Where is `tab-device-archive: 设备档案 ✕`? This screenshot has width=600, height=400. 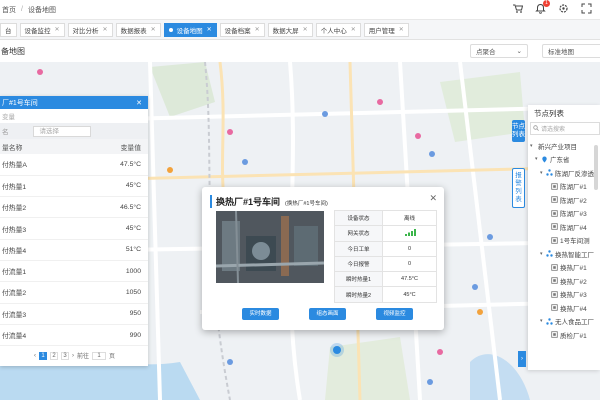
tab-device-archive: 设备档案 ✕ is located at coordinates (242, 29).